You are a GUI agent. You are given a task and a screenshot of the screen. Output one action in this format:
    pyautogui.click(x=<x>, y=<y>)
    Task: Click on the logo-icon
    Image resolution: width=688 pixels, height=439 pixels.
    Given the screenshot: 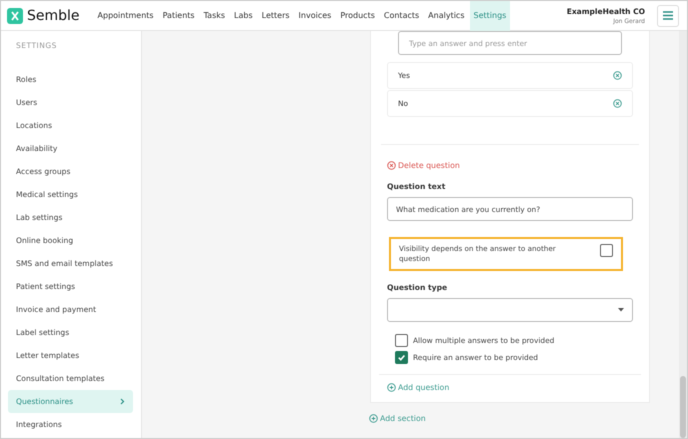 What is the action you would take?
    pyautogui.click(x=15, y=16)
    